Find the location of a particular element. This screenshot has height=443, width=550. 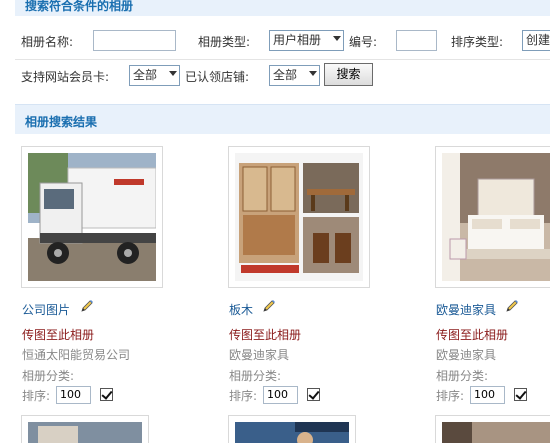

album-title: 欧曼迪家具 is located at coordinates (466, 309).